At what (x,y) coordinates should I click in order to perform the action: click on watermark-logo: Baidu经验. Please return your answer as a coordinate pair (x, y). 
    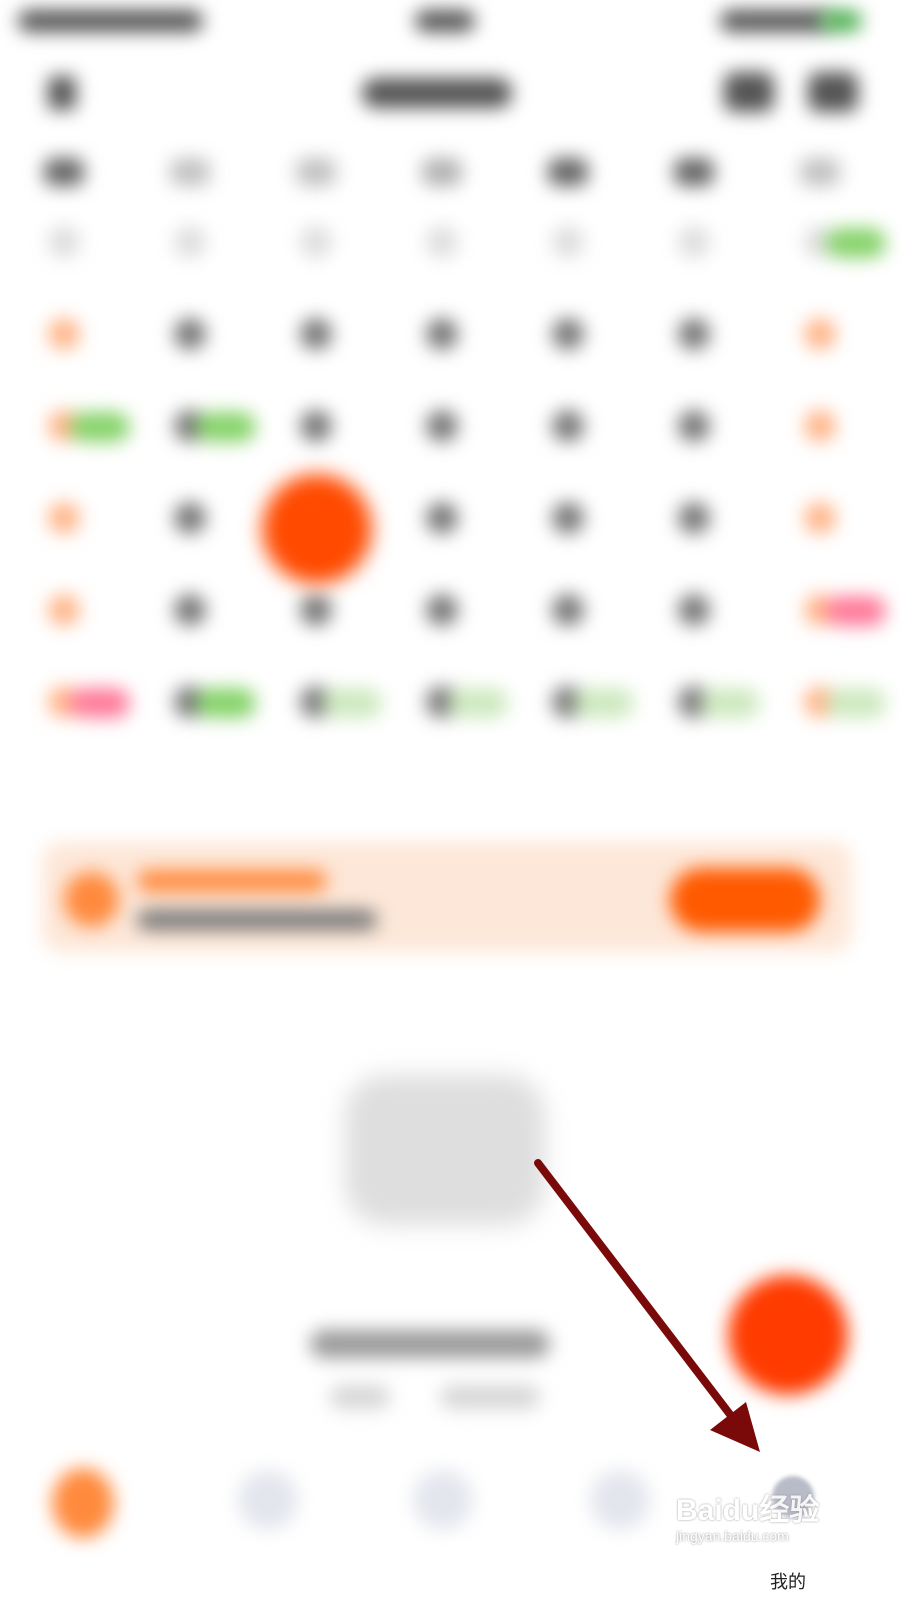
    Looking at the image, I should click on (748, 1510).